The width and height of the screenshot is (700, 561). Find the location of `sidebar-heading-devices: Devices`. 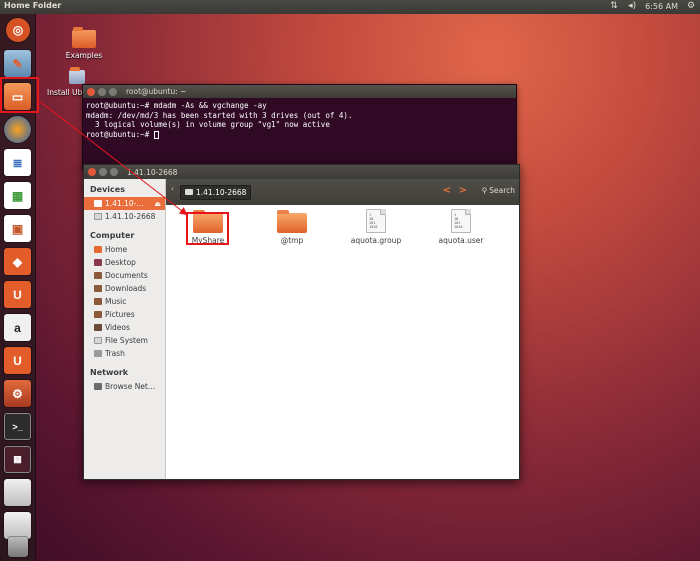

sidebar-heading-devices: Devices is located at coordinates (107, 189).